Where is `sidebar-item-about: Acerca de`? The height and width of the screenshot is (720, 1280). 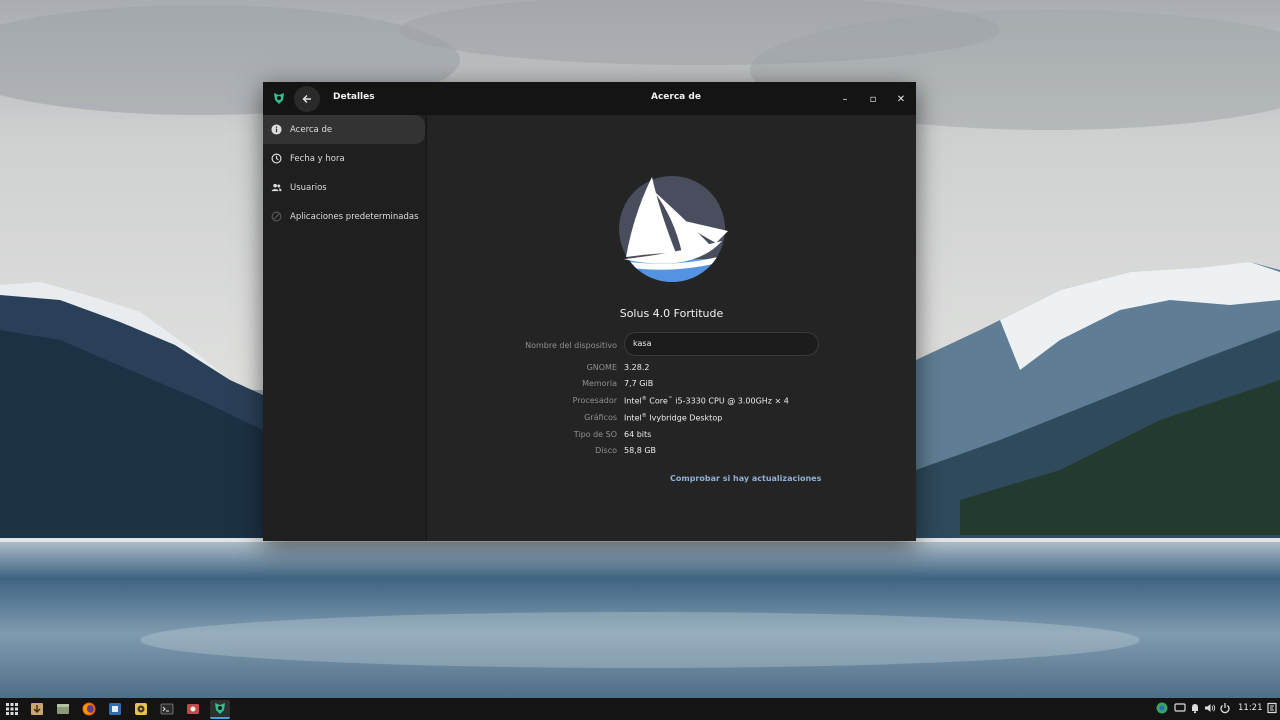
sidebar-item-about: Acerca de is located at coordinates (344, 129).